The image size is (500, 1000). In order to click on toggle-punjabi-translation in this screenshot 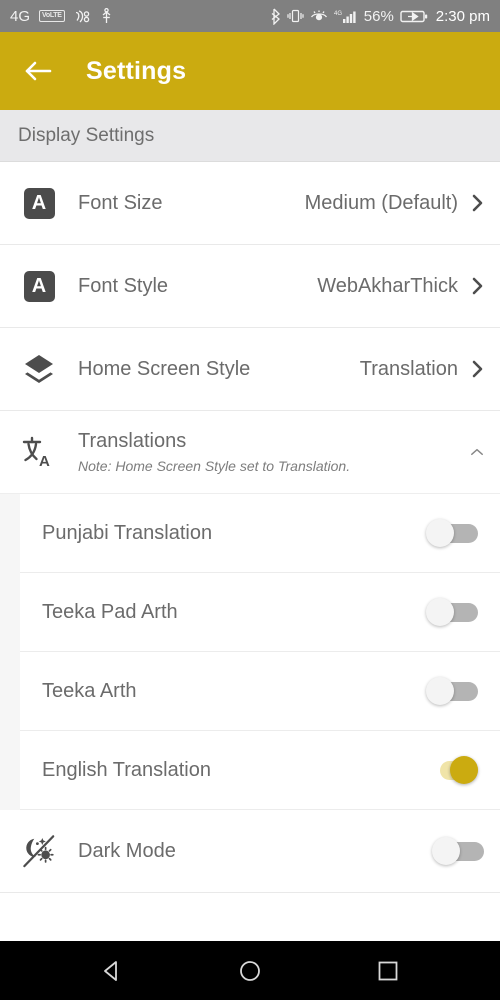, I will do `click(450, 533)`.